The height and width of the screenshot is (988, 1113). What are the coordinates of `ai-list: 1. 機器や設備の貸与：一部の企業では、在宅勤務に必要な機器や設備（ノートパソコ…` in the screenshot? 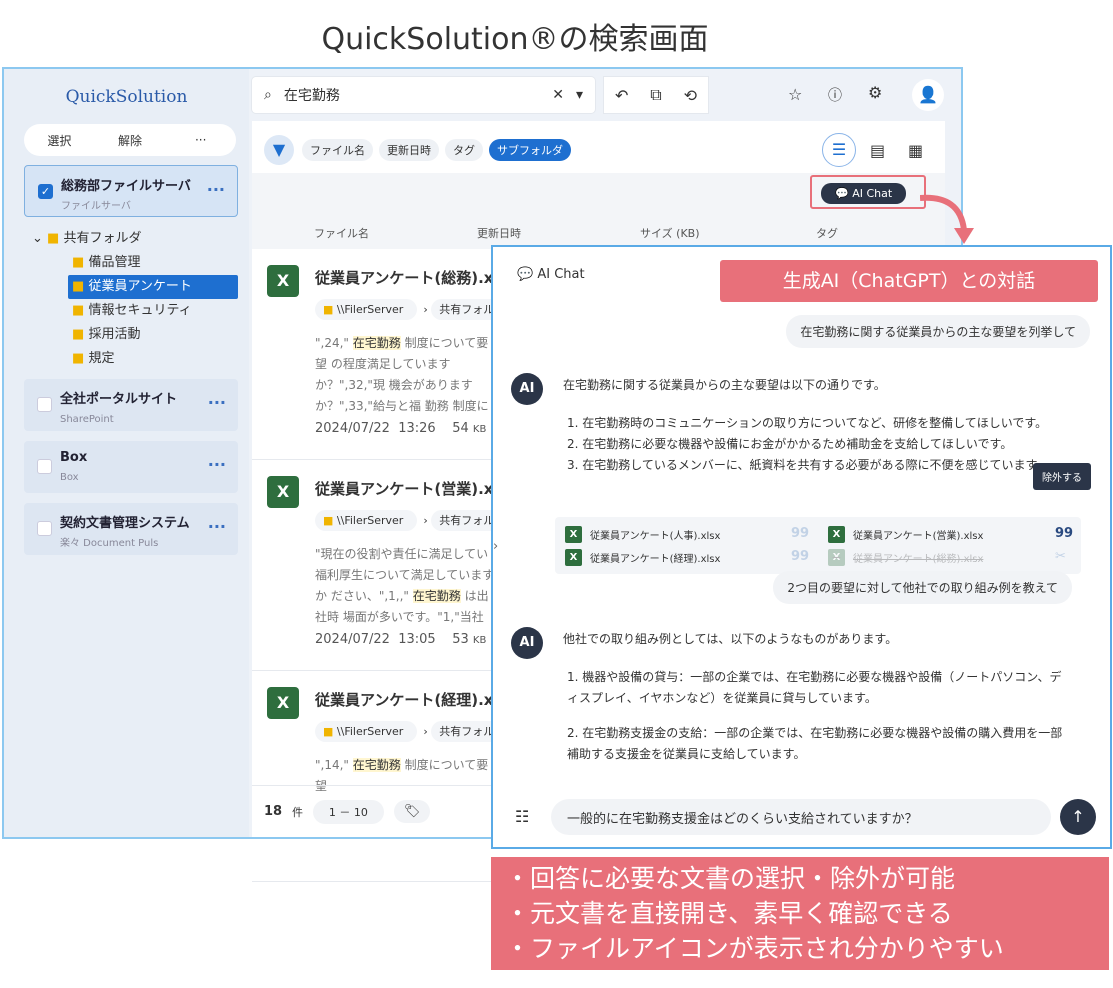 It's located at (817, 716).